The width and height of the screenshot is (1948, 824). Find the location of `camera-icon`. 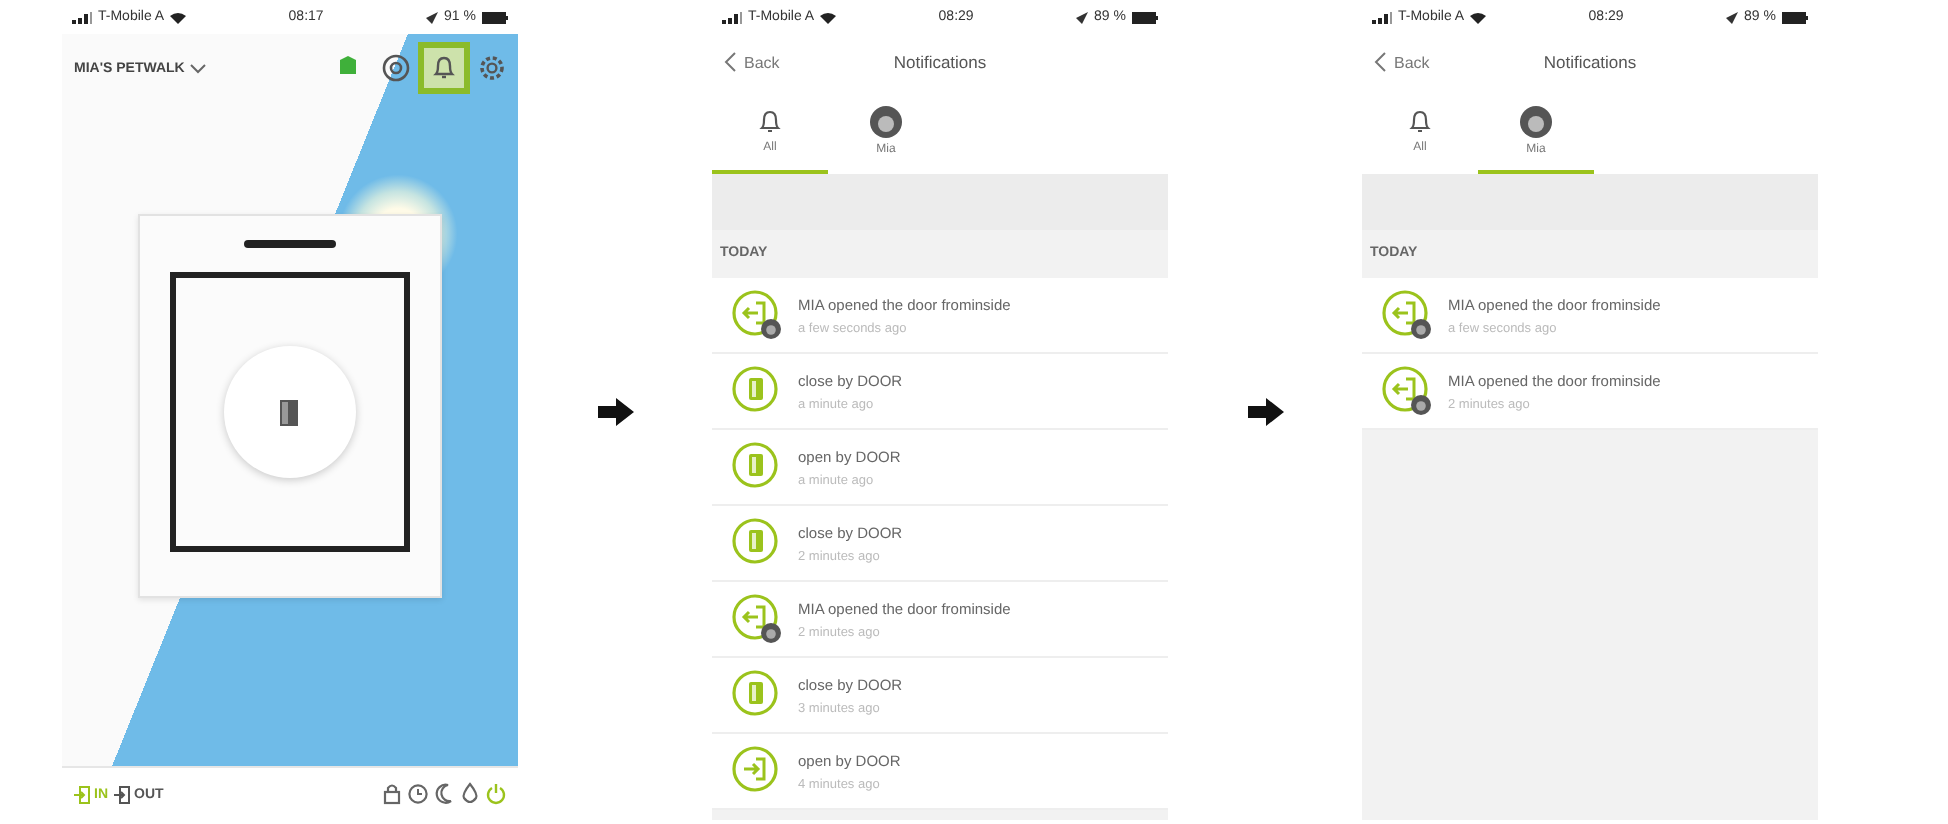

camera-icon is located at coordinates (396, 68).